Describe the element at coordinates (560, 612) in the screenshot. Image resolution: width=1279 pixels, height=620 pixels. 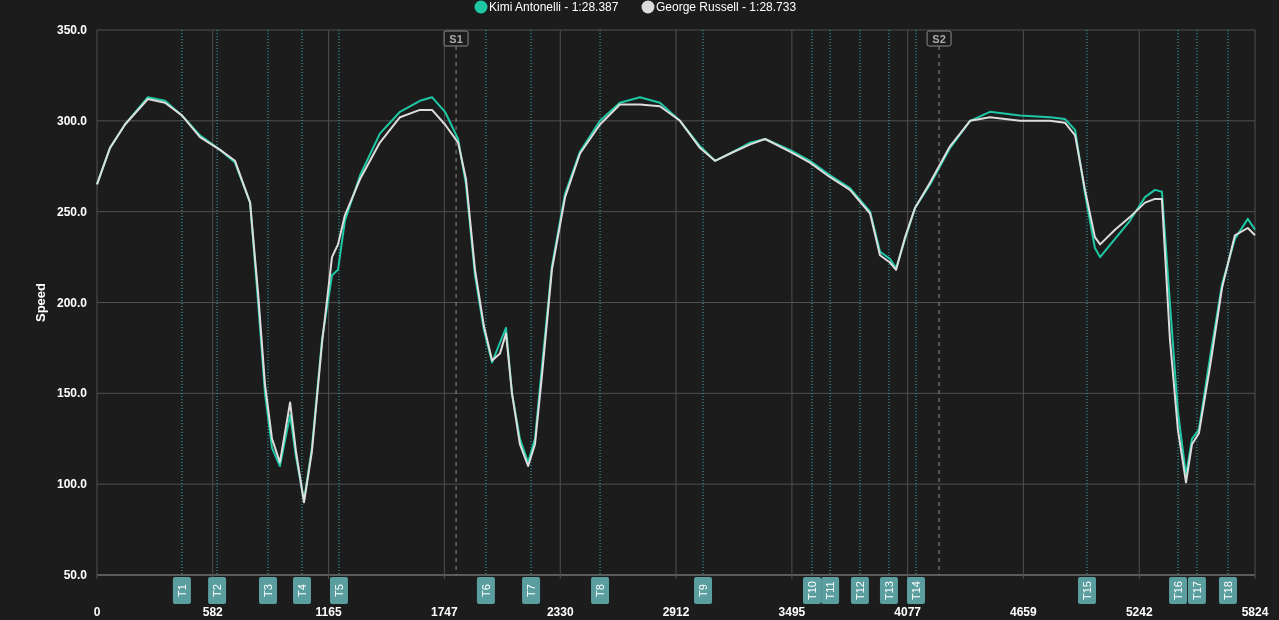
I see `x-tick-label: 2330` at that location.